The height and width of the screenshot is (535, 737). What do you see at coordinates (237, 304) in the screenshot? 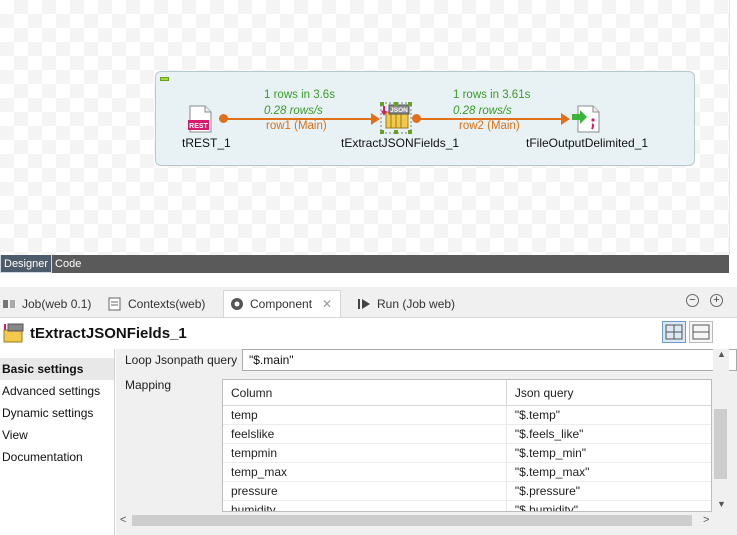
I see `component-icon` at bounding box center [237, 304].